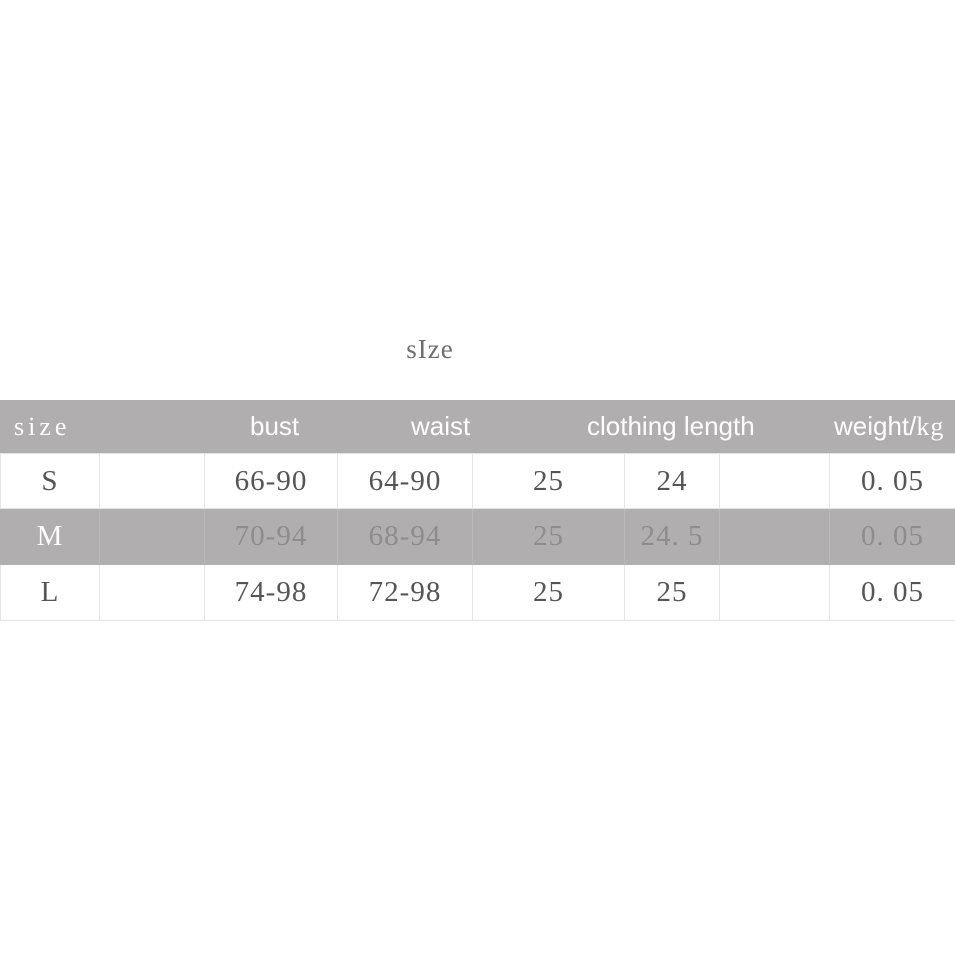 The image size is (955, 955). I want to click on table-row: M 70-94 68-94 25 24. 5 0. 05, so click(477, 537).